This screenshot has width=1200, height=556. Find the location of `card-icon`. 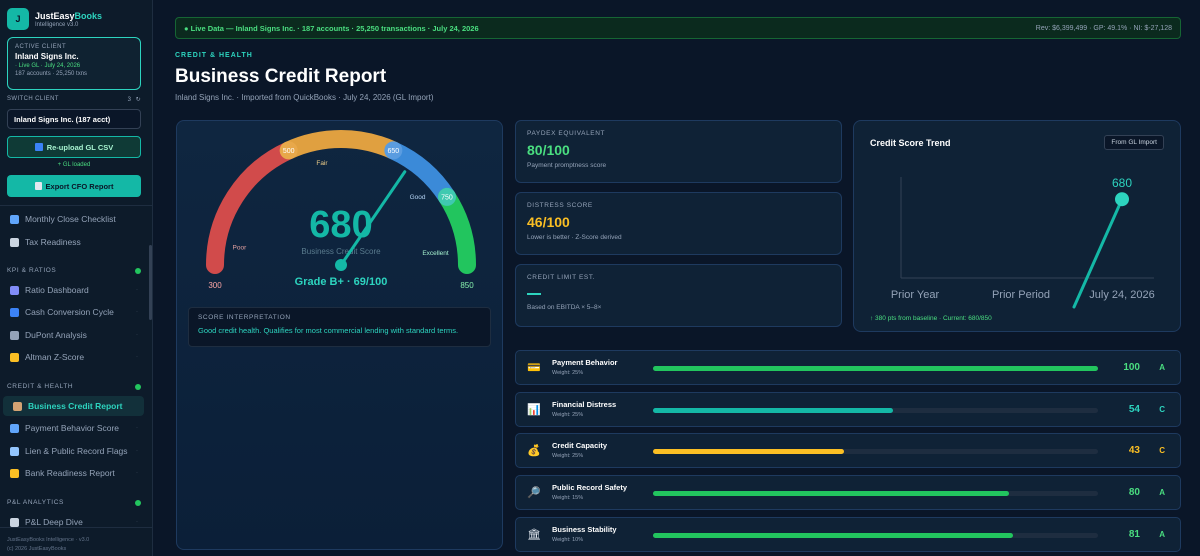

card-icon is located at coordinates (14, 428).